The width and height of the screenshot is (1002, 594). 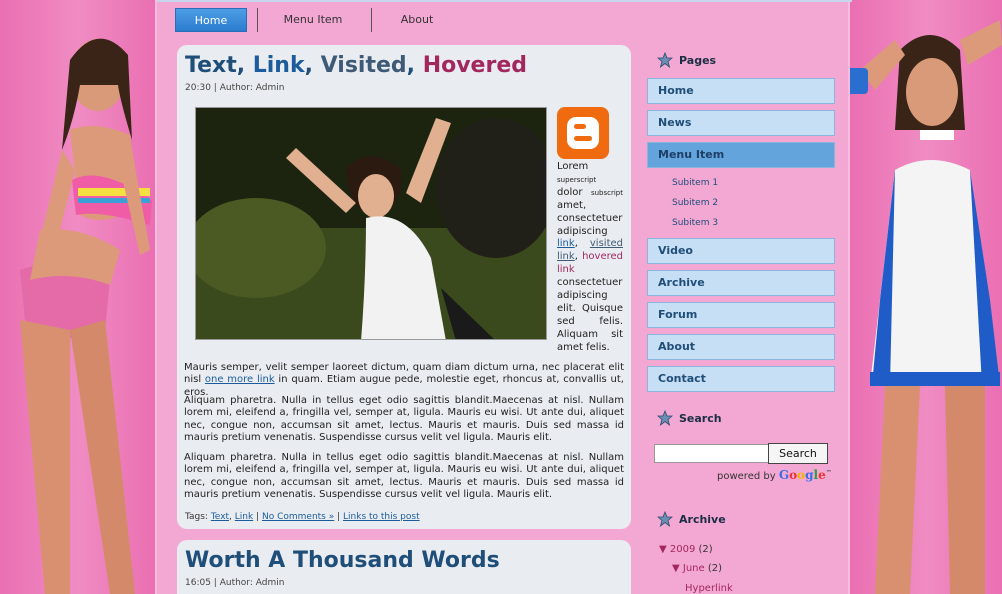 What do you see at coordinates (577, 179) in the screenshot?
I see `superscript-text: superscript` at bounding box center [577, 179].